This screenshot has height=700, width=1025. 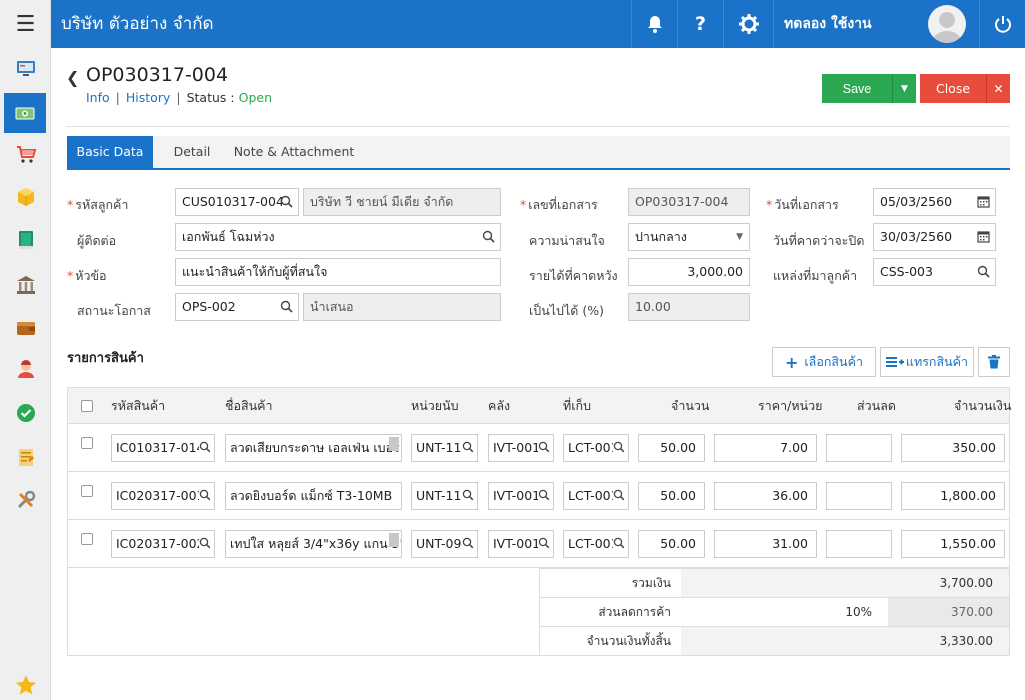 I want to click on tab-detail: Detail, so click(x=192, y=152).